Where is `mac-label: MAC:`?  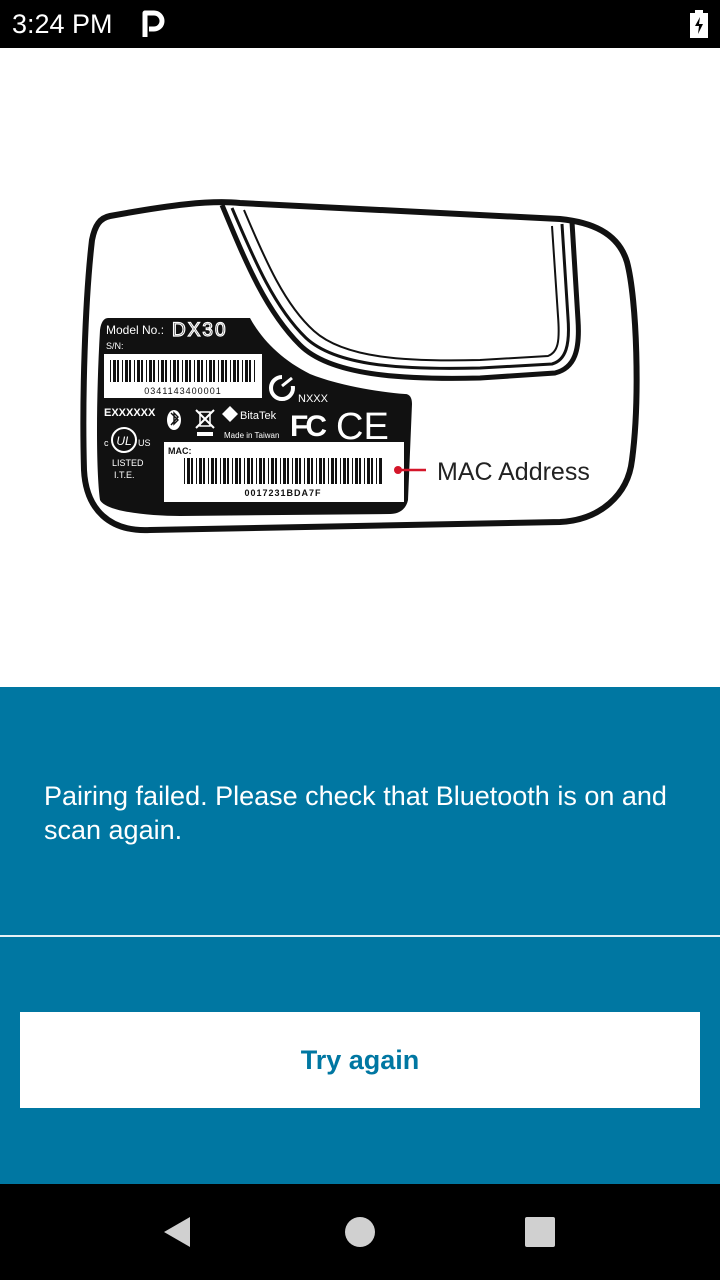 mac-label: MAC: is located at coordinates (180, 451).